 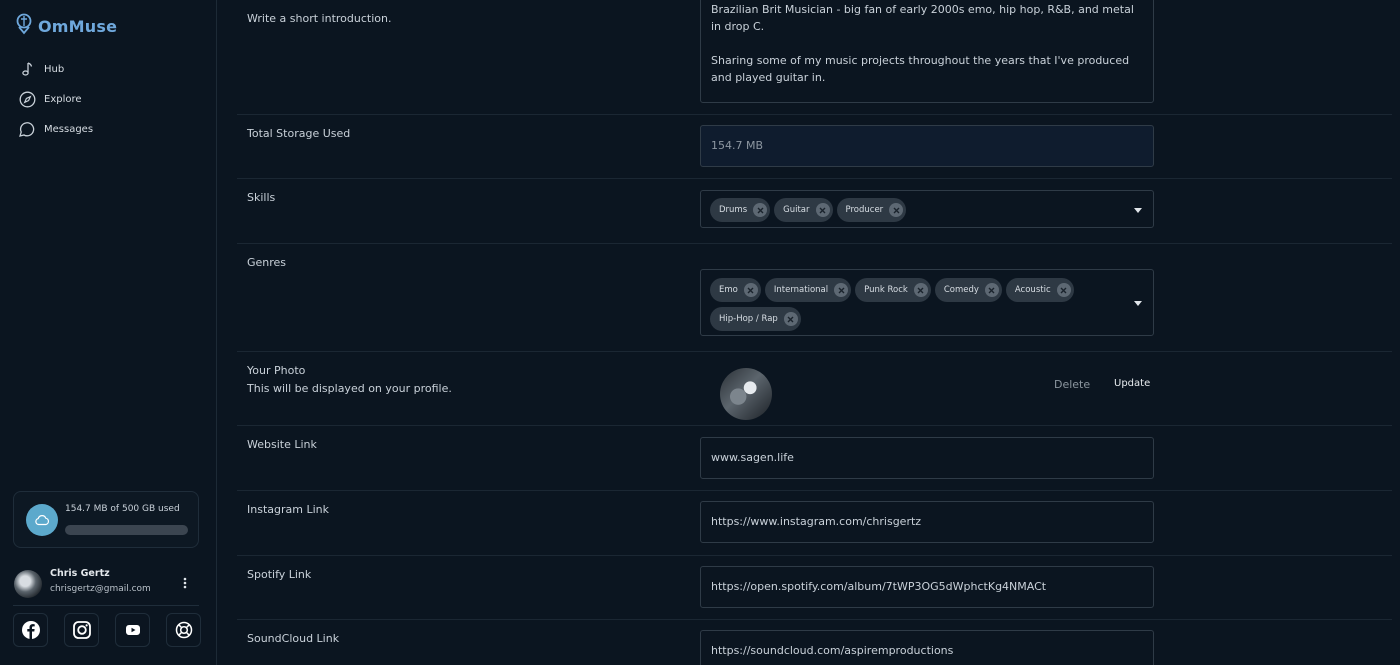 I want to click on chip-label: Drums, so click(x=733, y=210).